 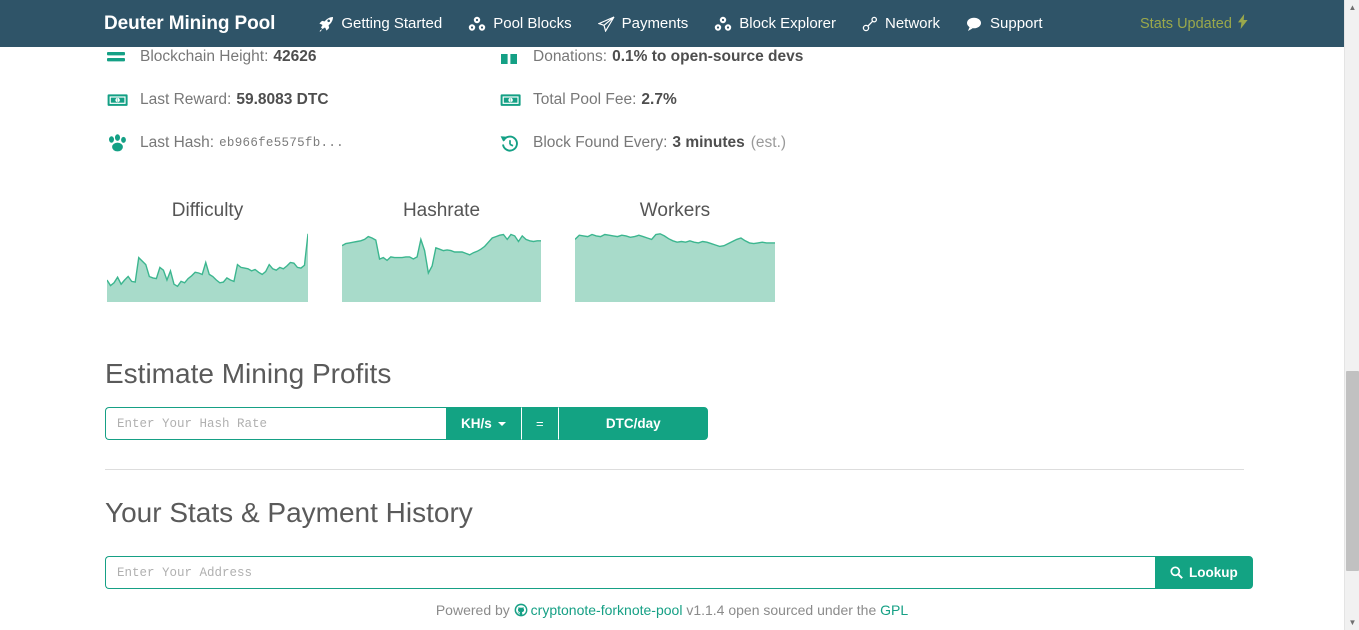 I want to click on bolt-icon, so click(x=1242, y=23).